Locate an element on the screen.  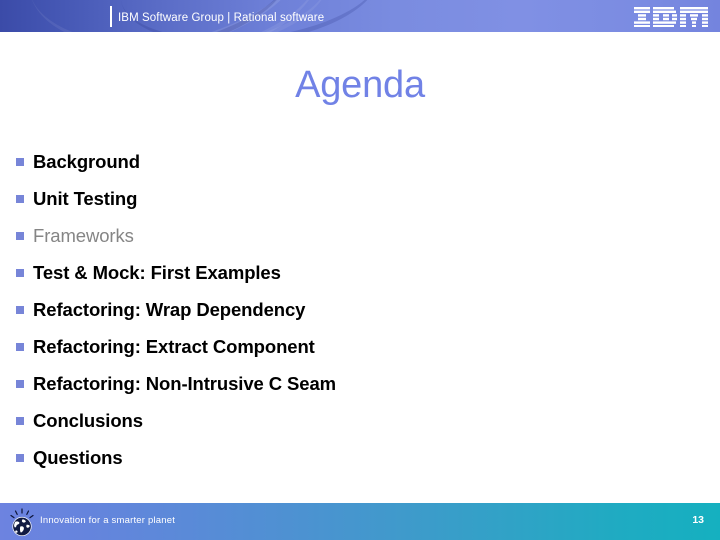
agenda-item: Refactoring: Non-Intrusive C Seam is located at coordinates (361, 383).